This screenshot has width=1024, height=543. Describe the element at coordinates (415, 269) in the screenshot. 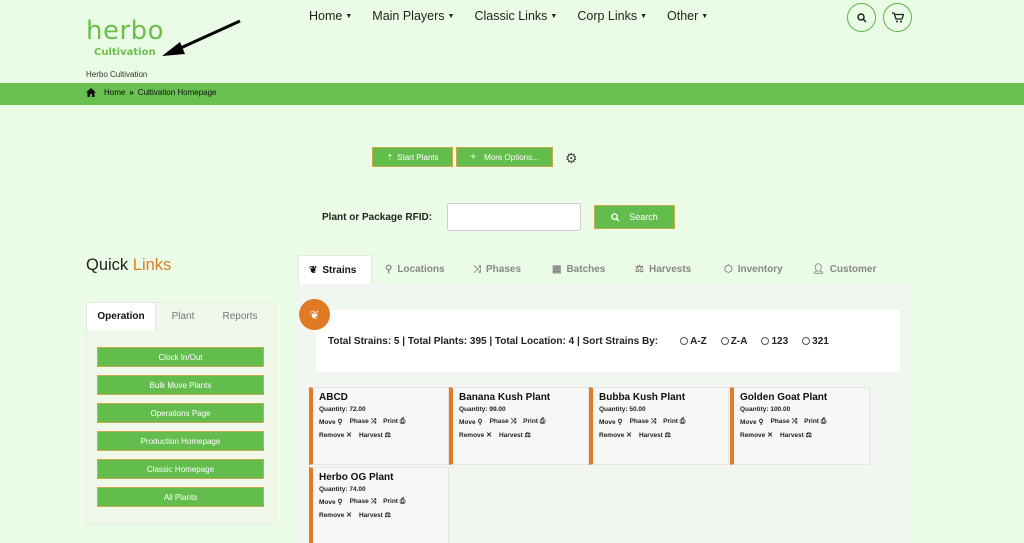

I see `tab-locations: ⚲ Locations` at that location.